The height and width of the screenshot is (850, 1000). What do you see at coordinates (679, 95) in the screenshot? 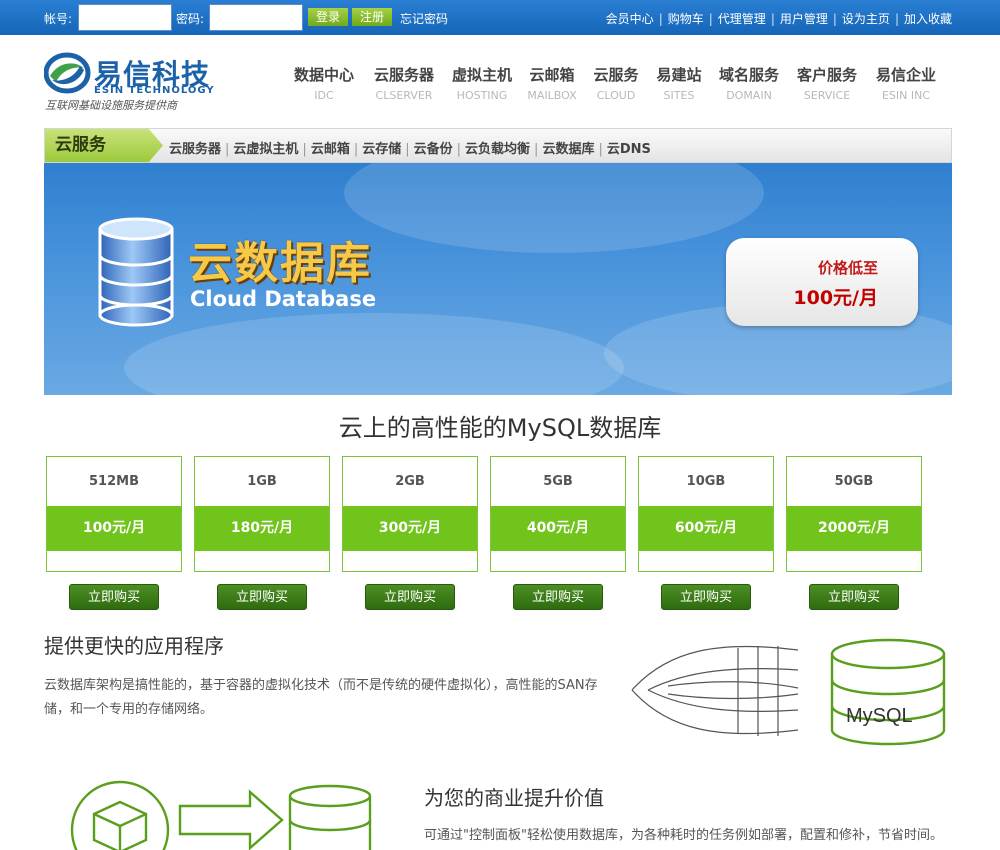
I see `nav-item-sub: SITES` at bounding box center [679, 95].